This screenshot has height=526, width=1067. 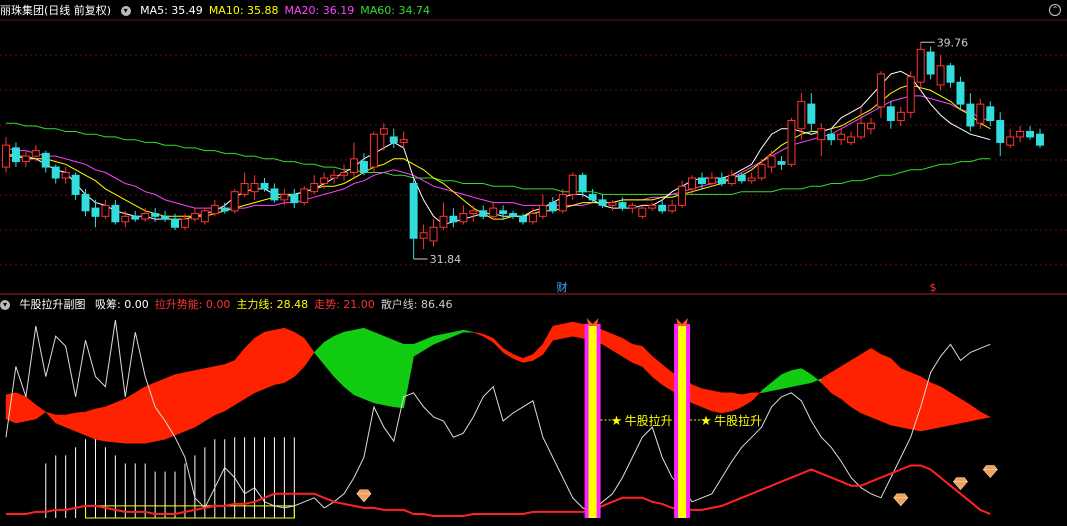 I want to click on sub-legend-item-2: 主力线: 28.48, so click(x=272, y=304).